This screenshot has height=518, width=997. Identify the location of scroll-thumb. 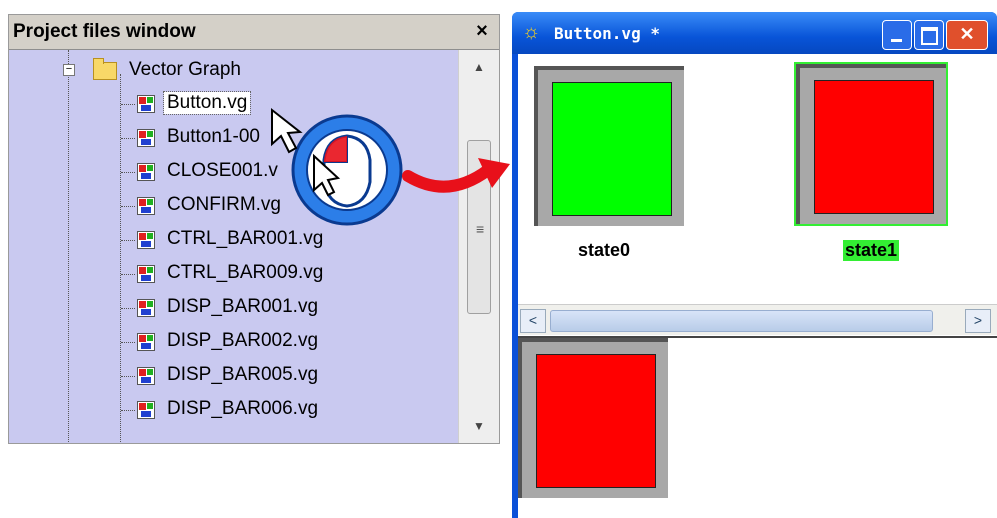
(741, 321).